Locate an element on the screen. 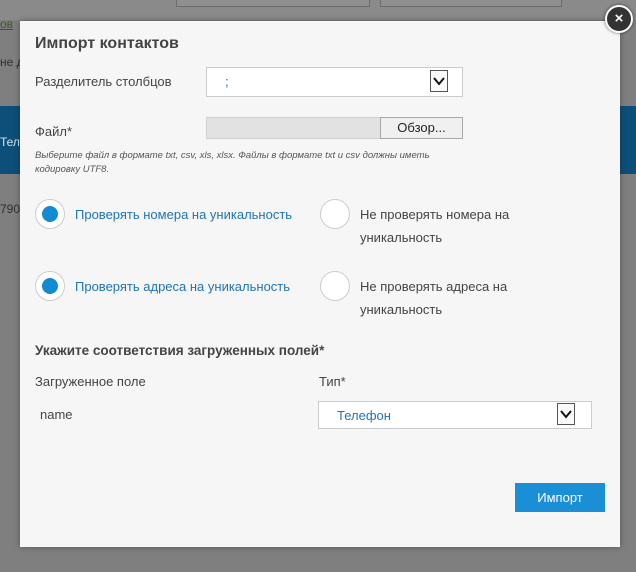 The image size is (636, 572). file-label: Файл* is located at coordinates (54, 131).